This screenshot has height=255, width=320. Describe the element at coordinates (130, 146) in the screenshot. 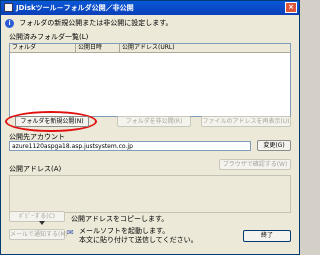

I see `account-field: azure1120aspga18.asp.justsystem.co.jp` at that location.